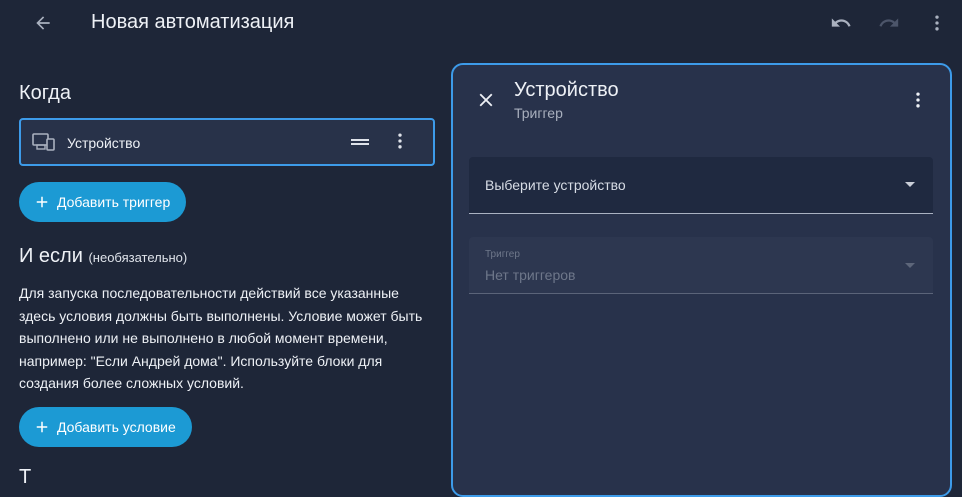  What do you see at coordinates (701, 185) in the screenshot?
I see `device-select: Выберите устройство` at bounding box center [701, 185].